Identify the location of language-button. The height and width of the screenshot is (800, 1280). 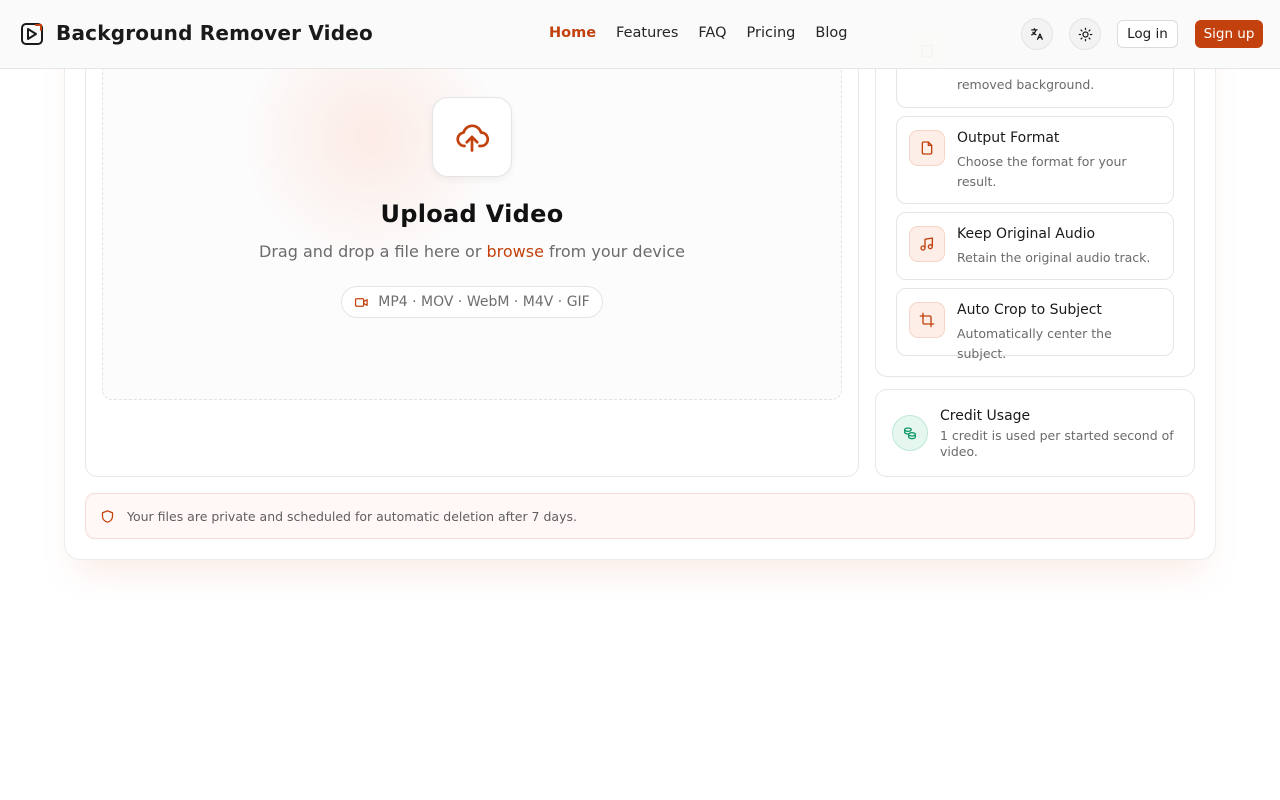
(1037, 34).